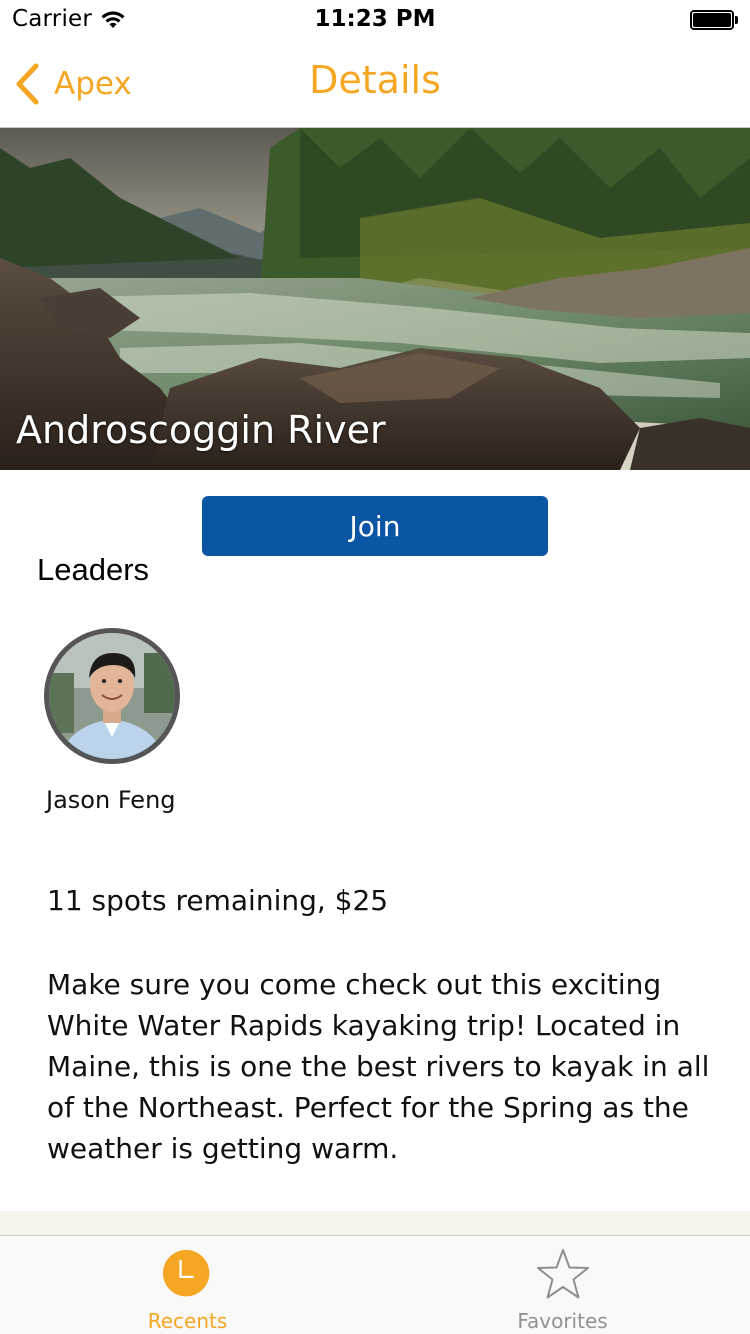 The height and width of the screenshot is (1334, 750). I want to click on tab-bar: Recents Favorites, so click(375, 1284).